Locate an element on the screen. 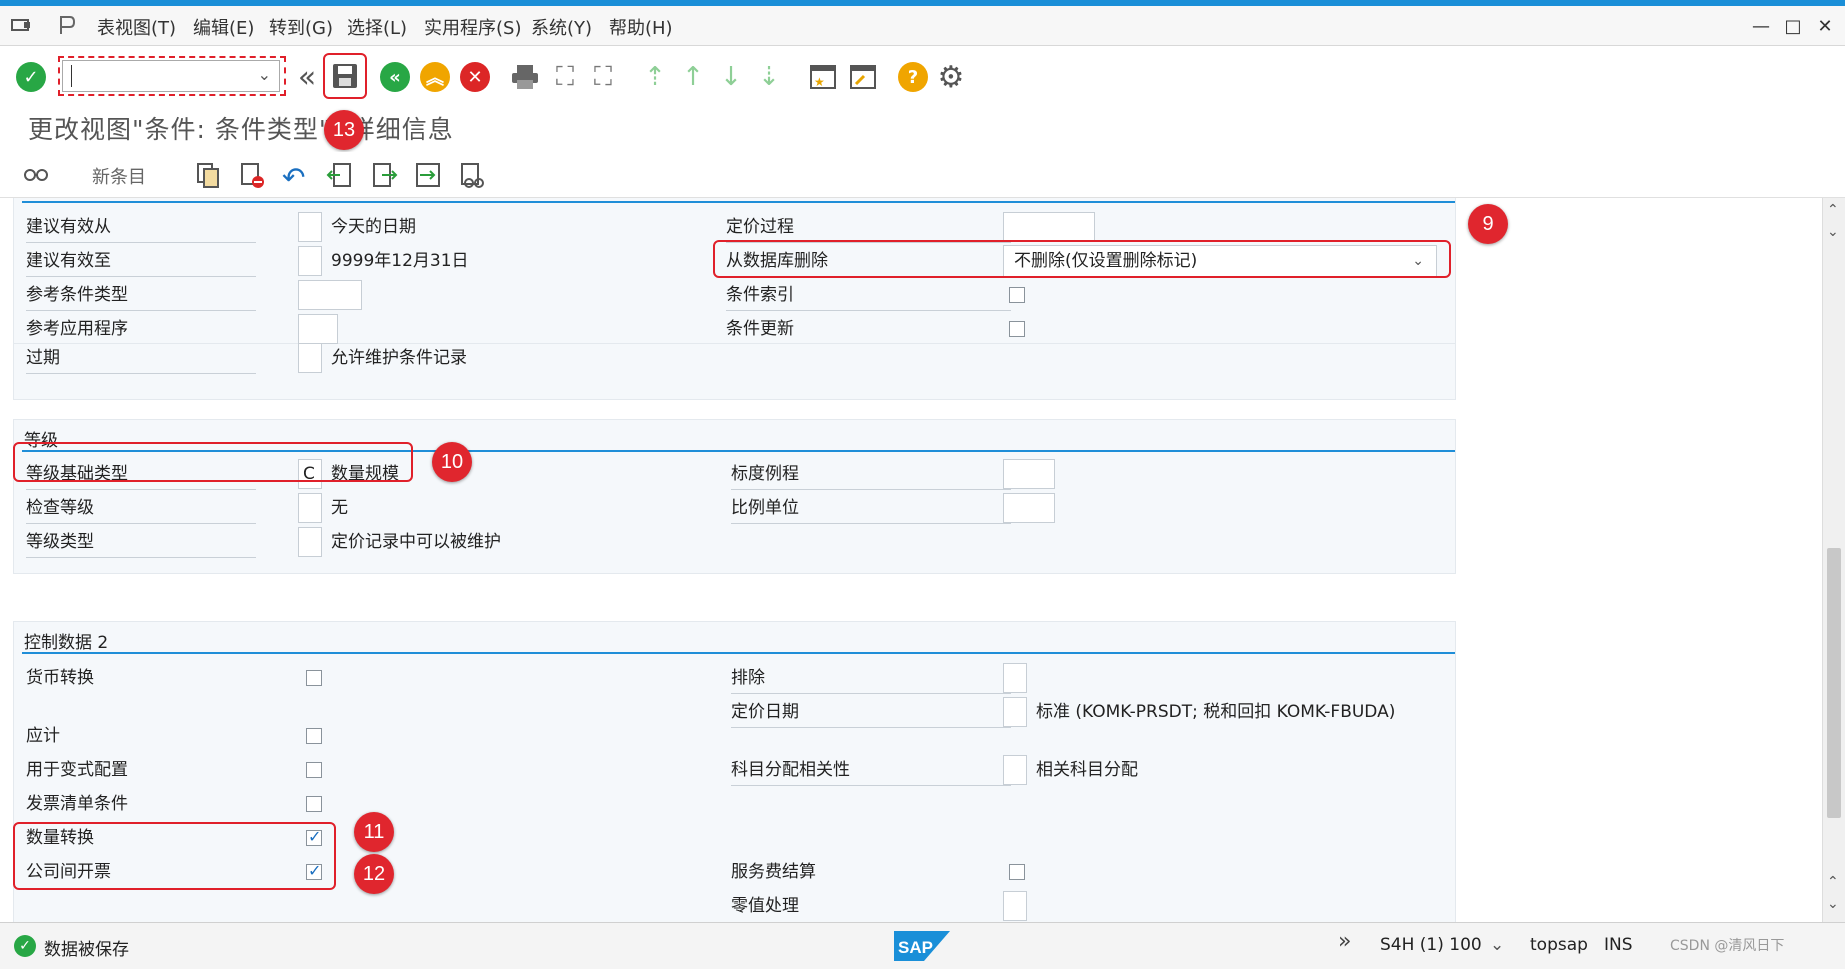 The image size is (1845, 969). checkbox-service-charge is located at coordinates (1017, 872).